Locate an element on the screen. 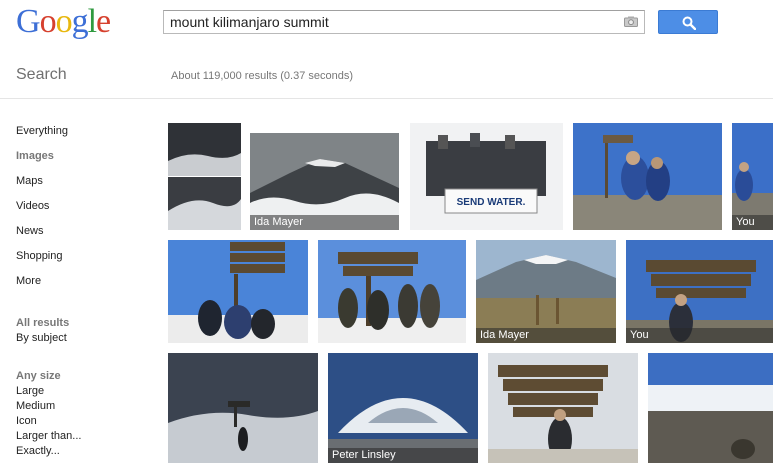  nav-maps: Maps is located at coordinates (29, 181).